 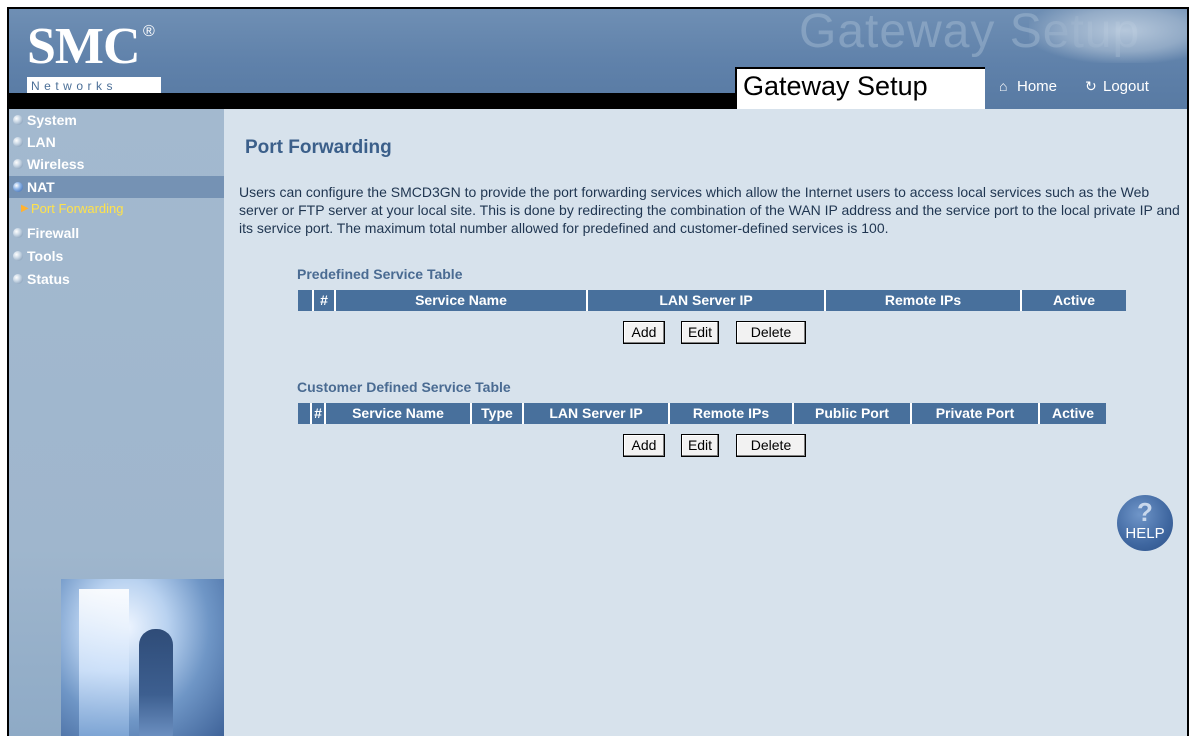 What do you see at coordinates (496, 413) in the screenshot?
I see `column-header: Type` at bounding box center [496, 413].